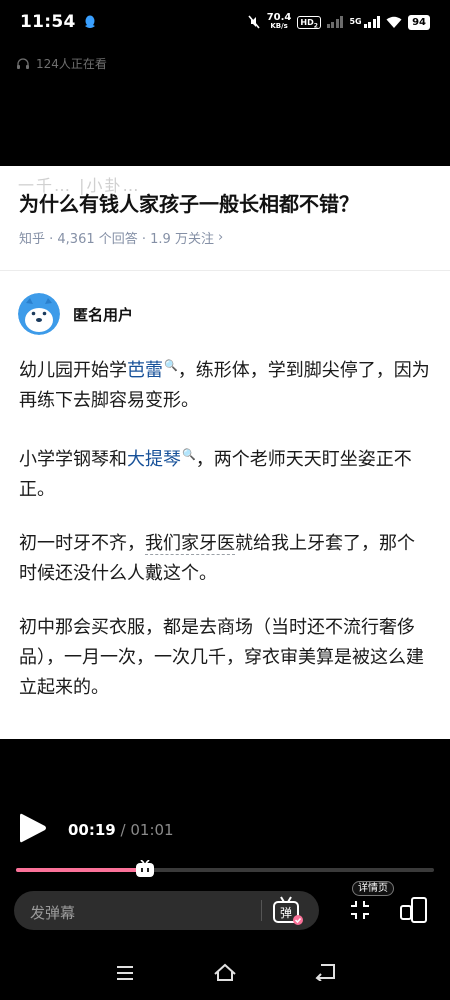 The image size is (450, 1000). I want to click on progress-bar, so click(225, 870).